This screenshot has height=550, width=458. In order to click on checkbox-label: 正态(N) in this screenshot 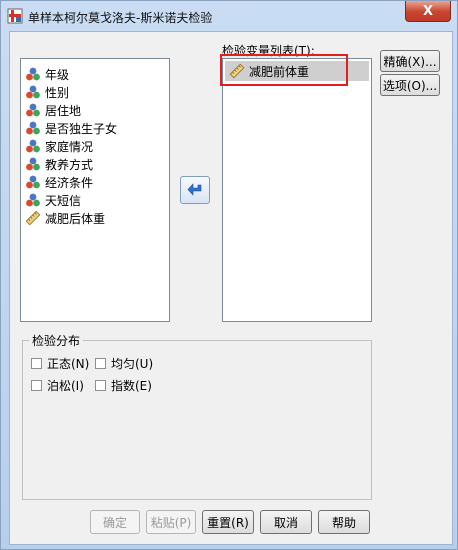, I will do `click(68, 364)`.